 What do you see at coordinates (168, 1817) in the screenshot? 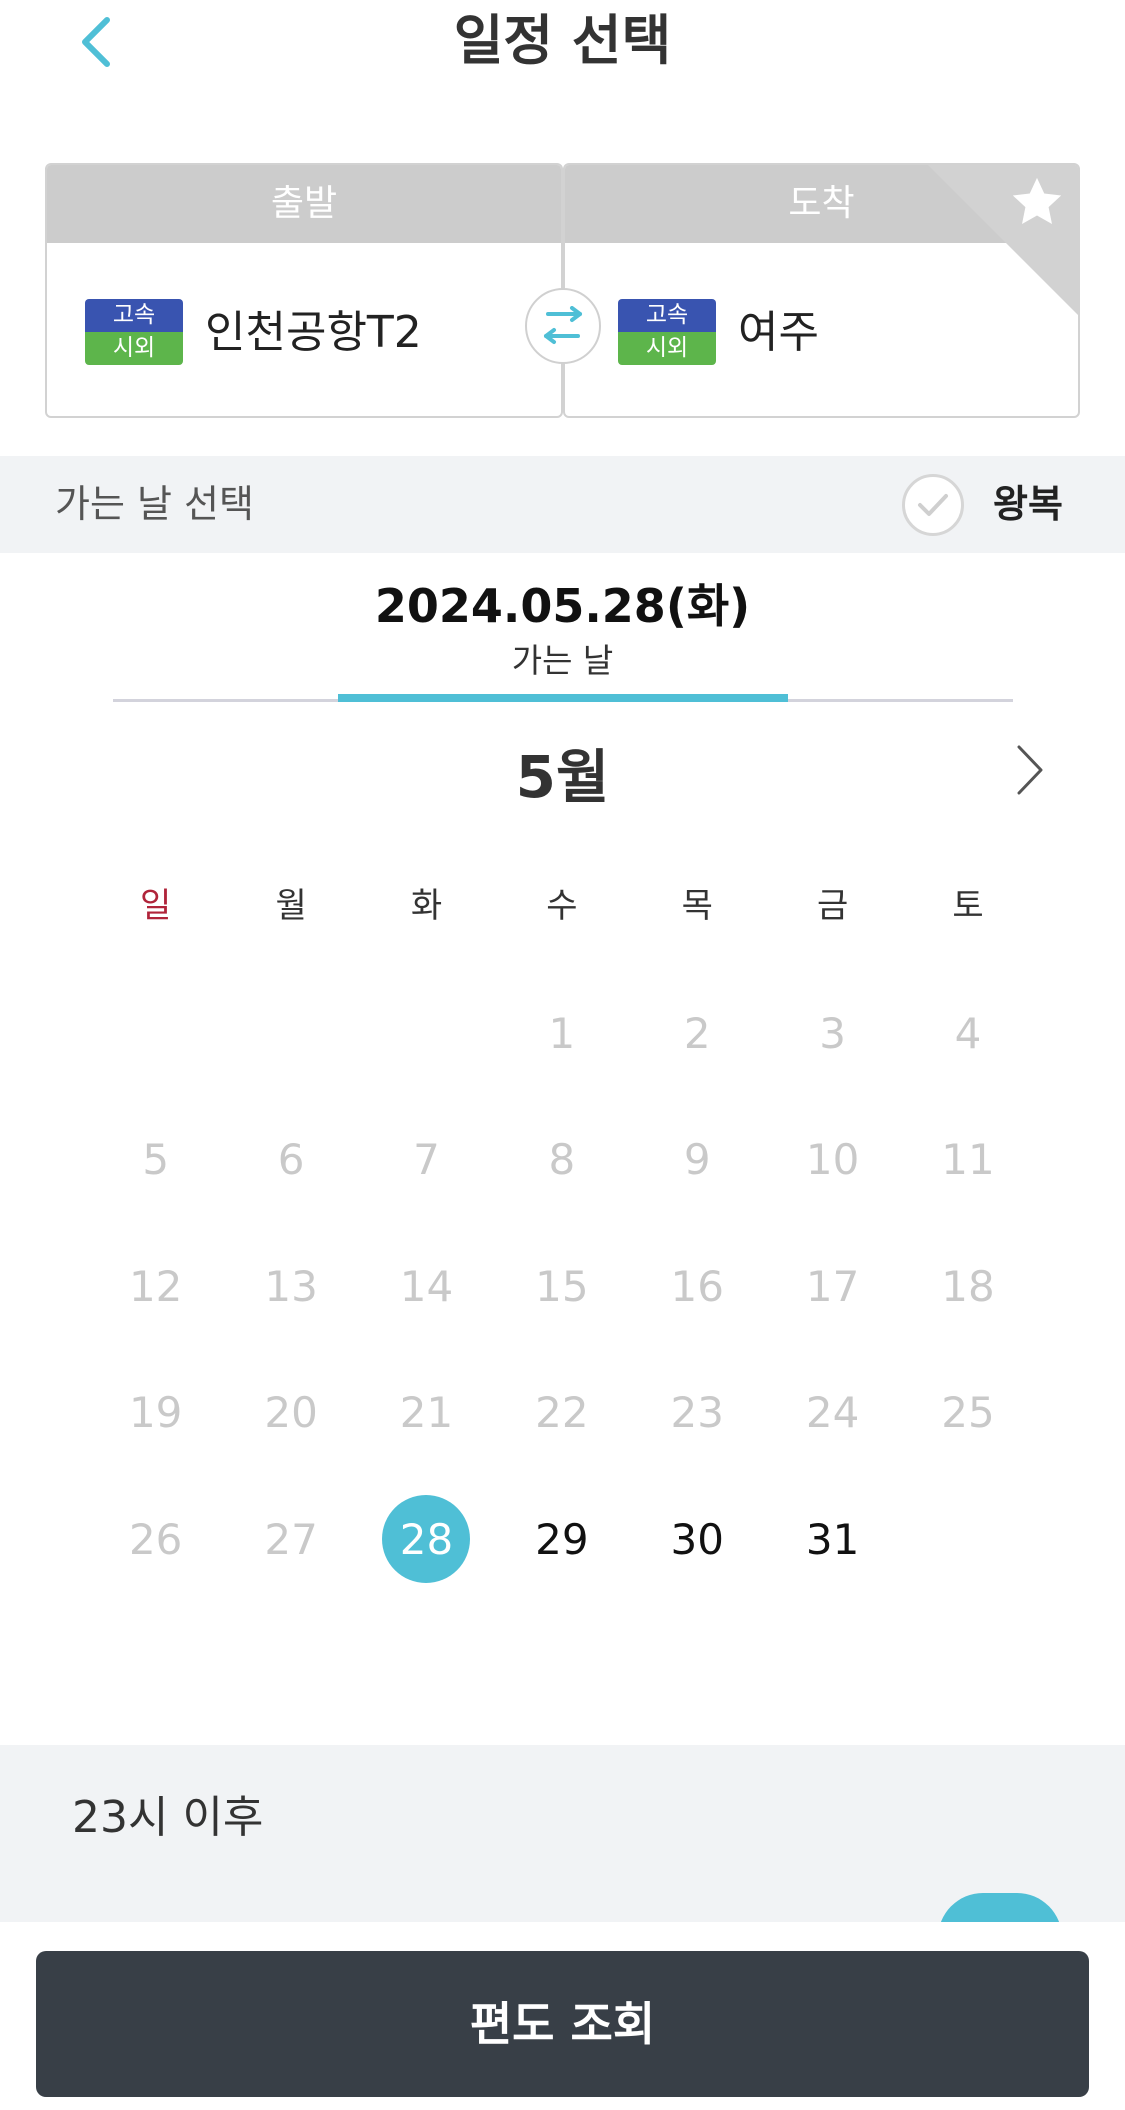
I see `time-filter-label: 23시 이후` at bounding box center [168, 1817].